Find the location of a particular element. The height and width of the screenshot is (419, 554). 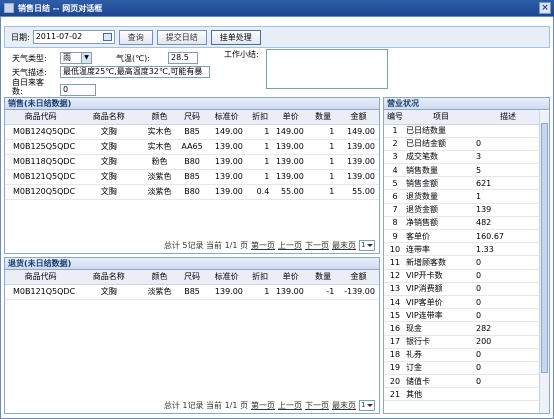

table-cell: 新增顾客数 is located at coordinates (441, 262).